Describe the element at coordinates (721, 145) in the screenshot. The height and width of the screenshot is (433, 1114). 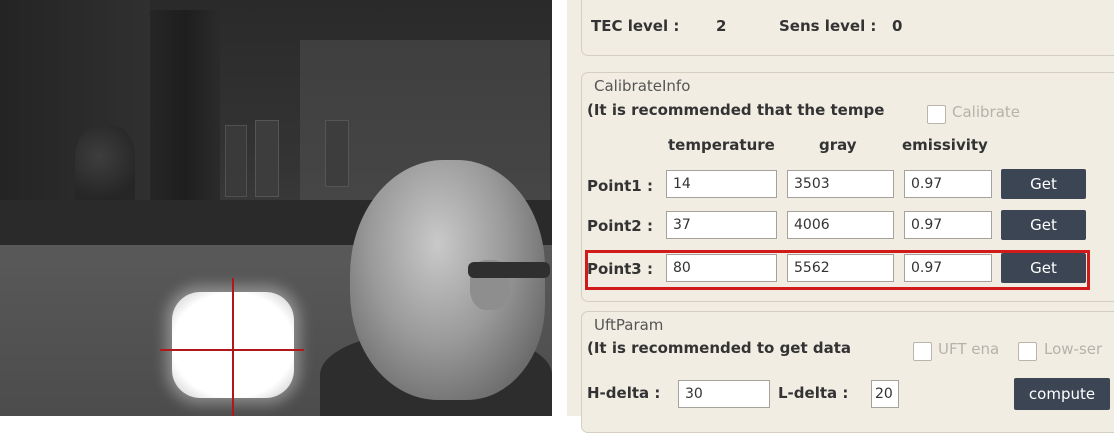
I see `column-header-temperature: temperature` at that location.